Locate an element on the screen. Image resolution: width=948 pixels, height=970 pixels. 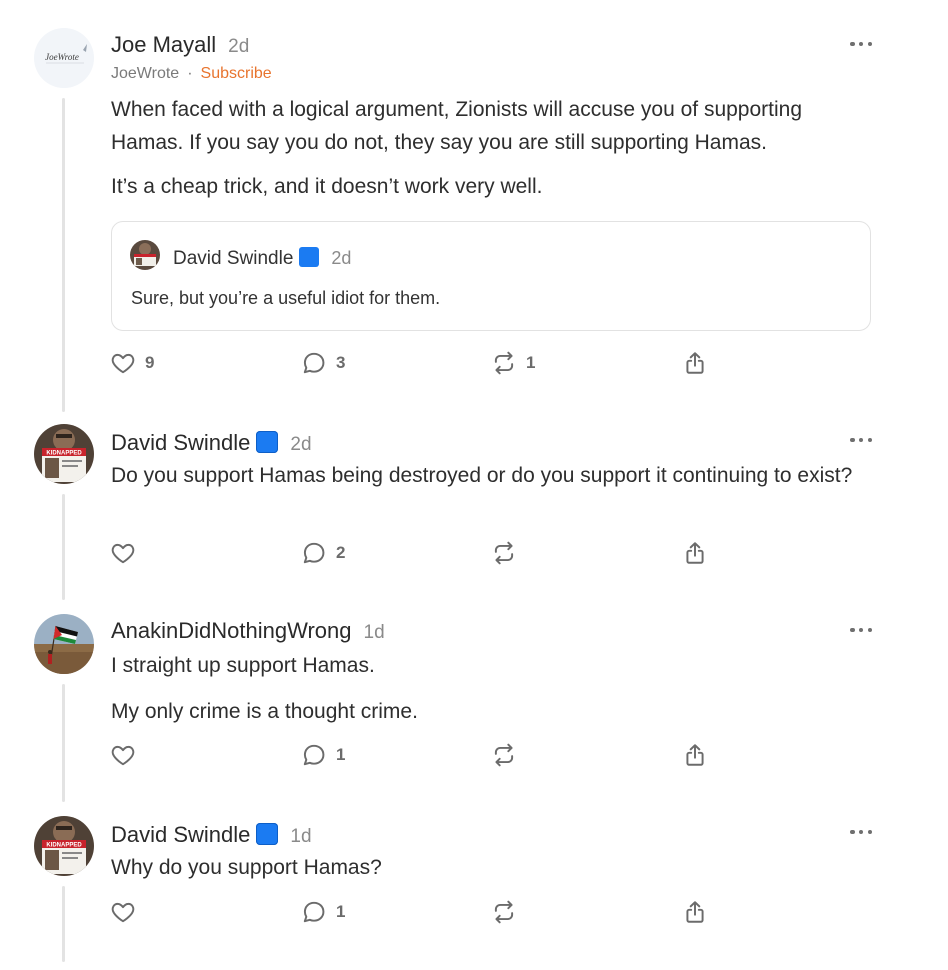
author-name: Joe Mayall is located at coordinates (163, 45).